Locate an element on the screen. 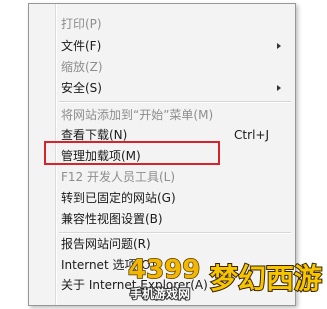  watermark-number: 4399 is located at coordinates (164, 270).